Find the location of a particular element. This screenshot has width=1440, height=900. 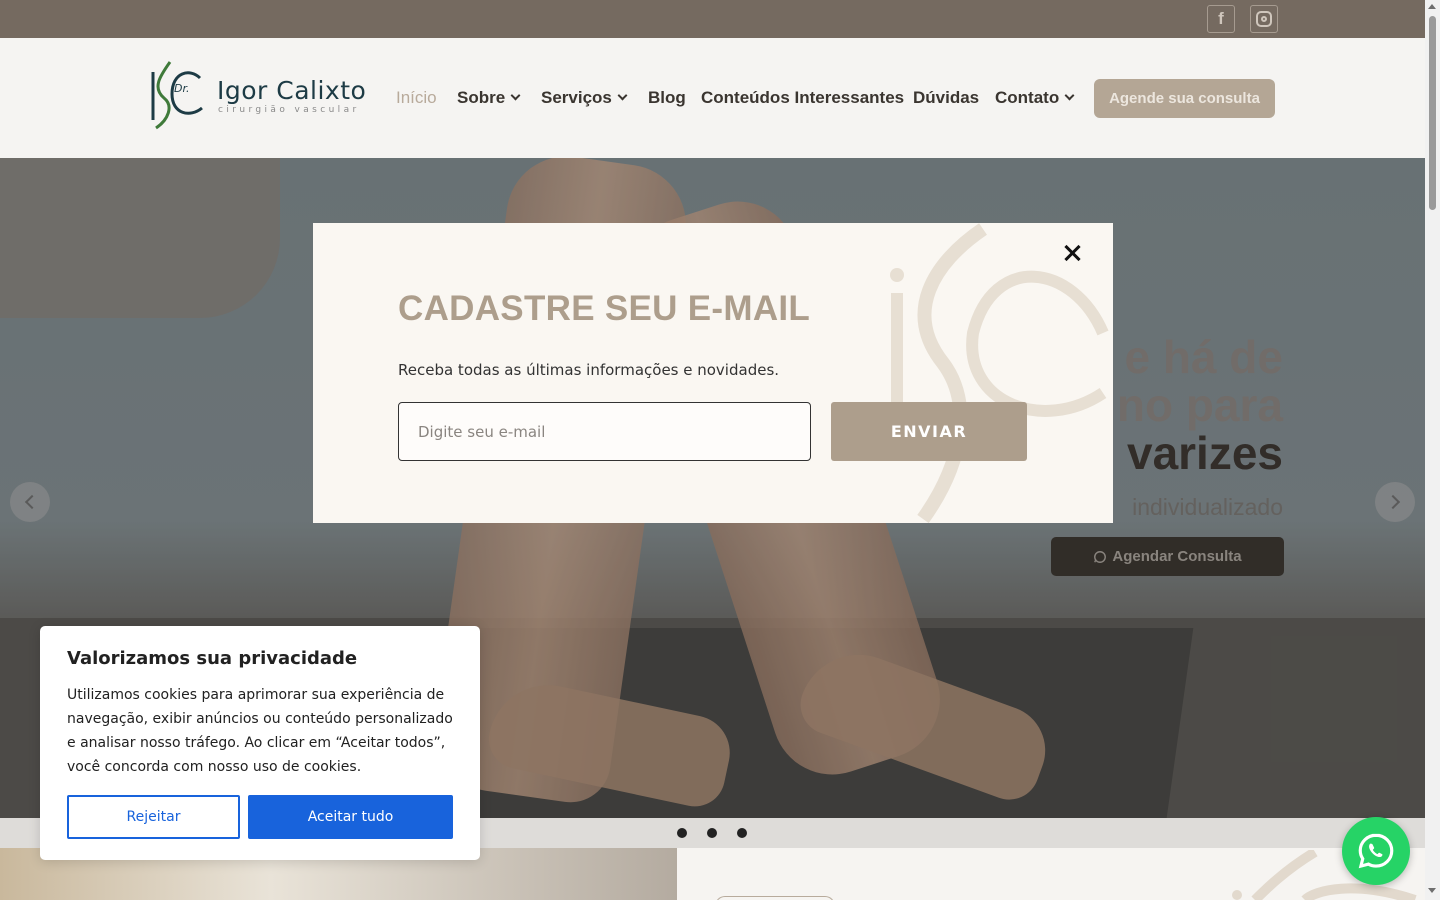

nav-contato: Contato is located at coordinates (1035, 98).